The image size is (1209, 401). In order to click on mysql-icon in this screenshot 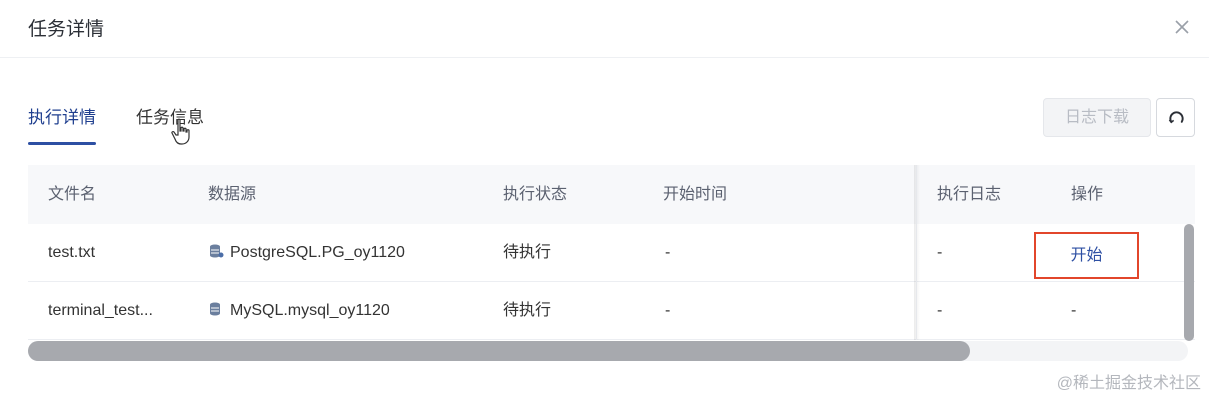, I will do `click(215, 309)`.